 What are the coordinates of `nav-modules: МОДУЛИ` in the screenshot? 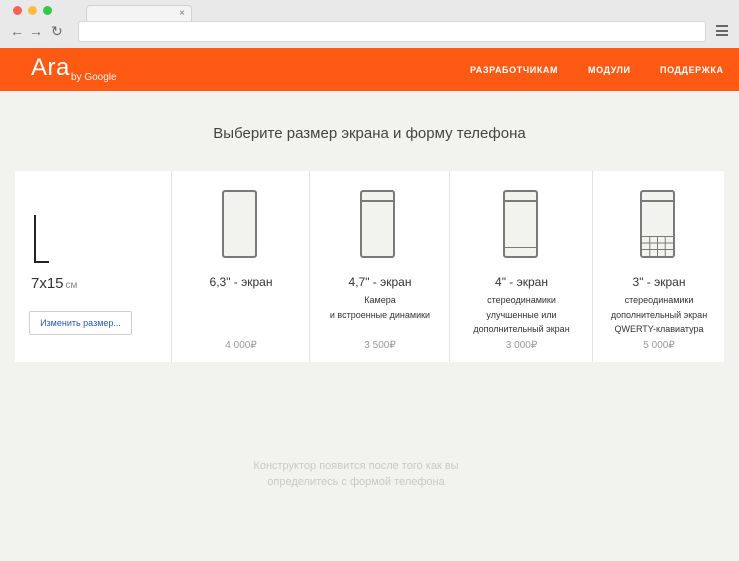 It's located at (609, 70).